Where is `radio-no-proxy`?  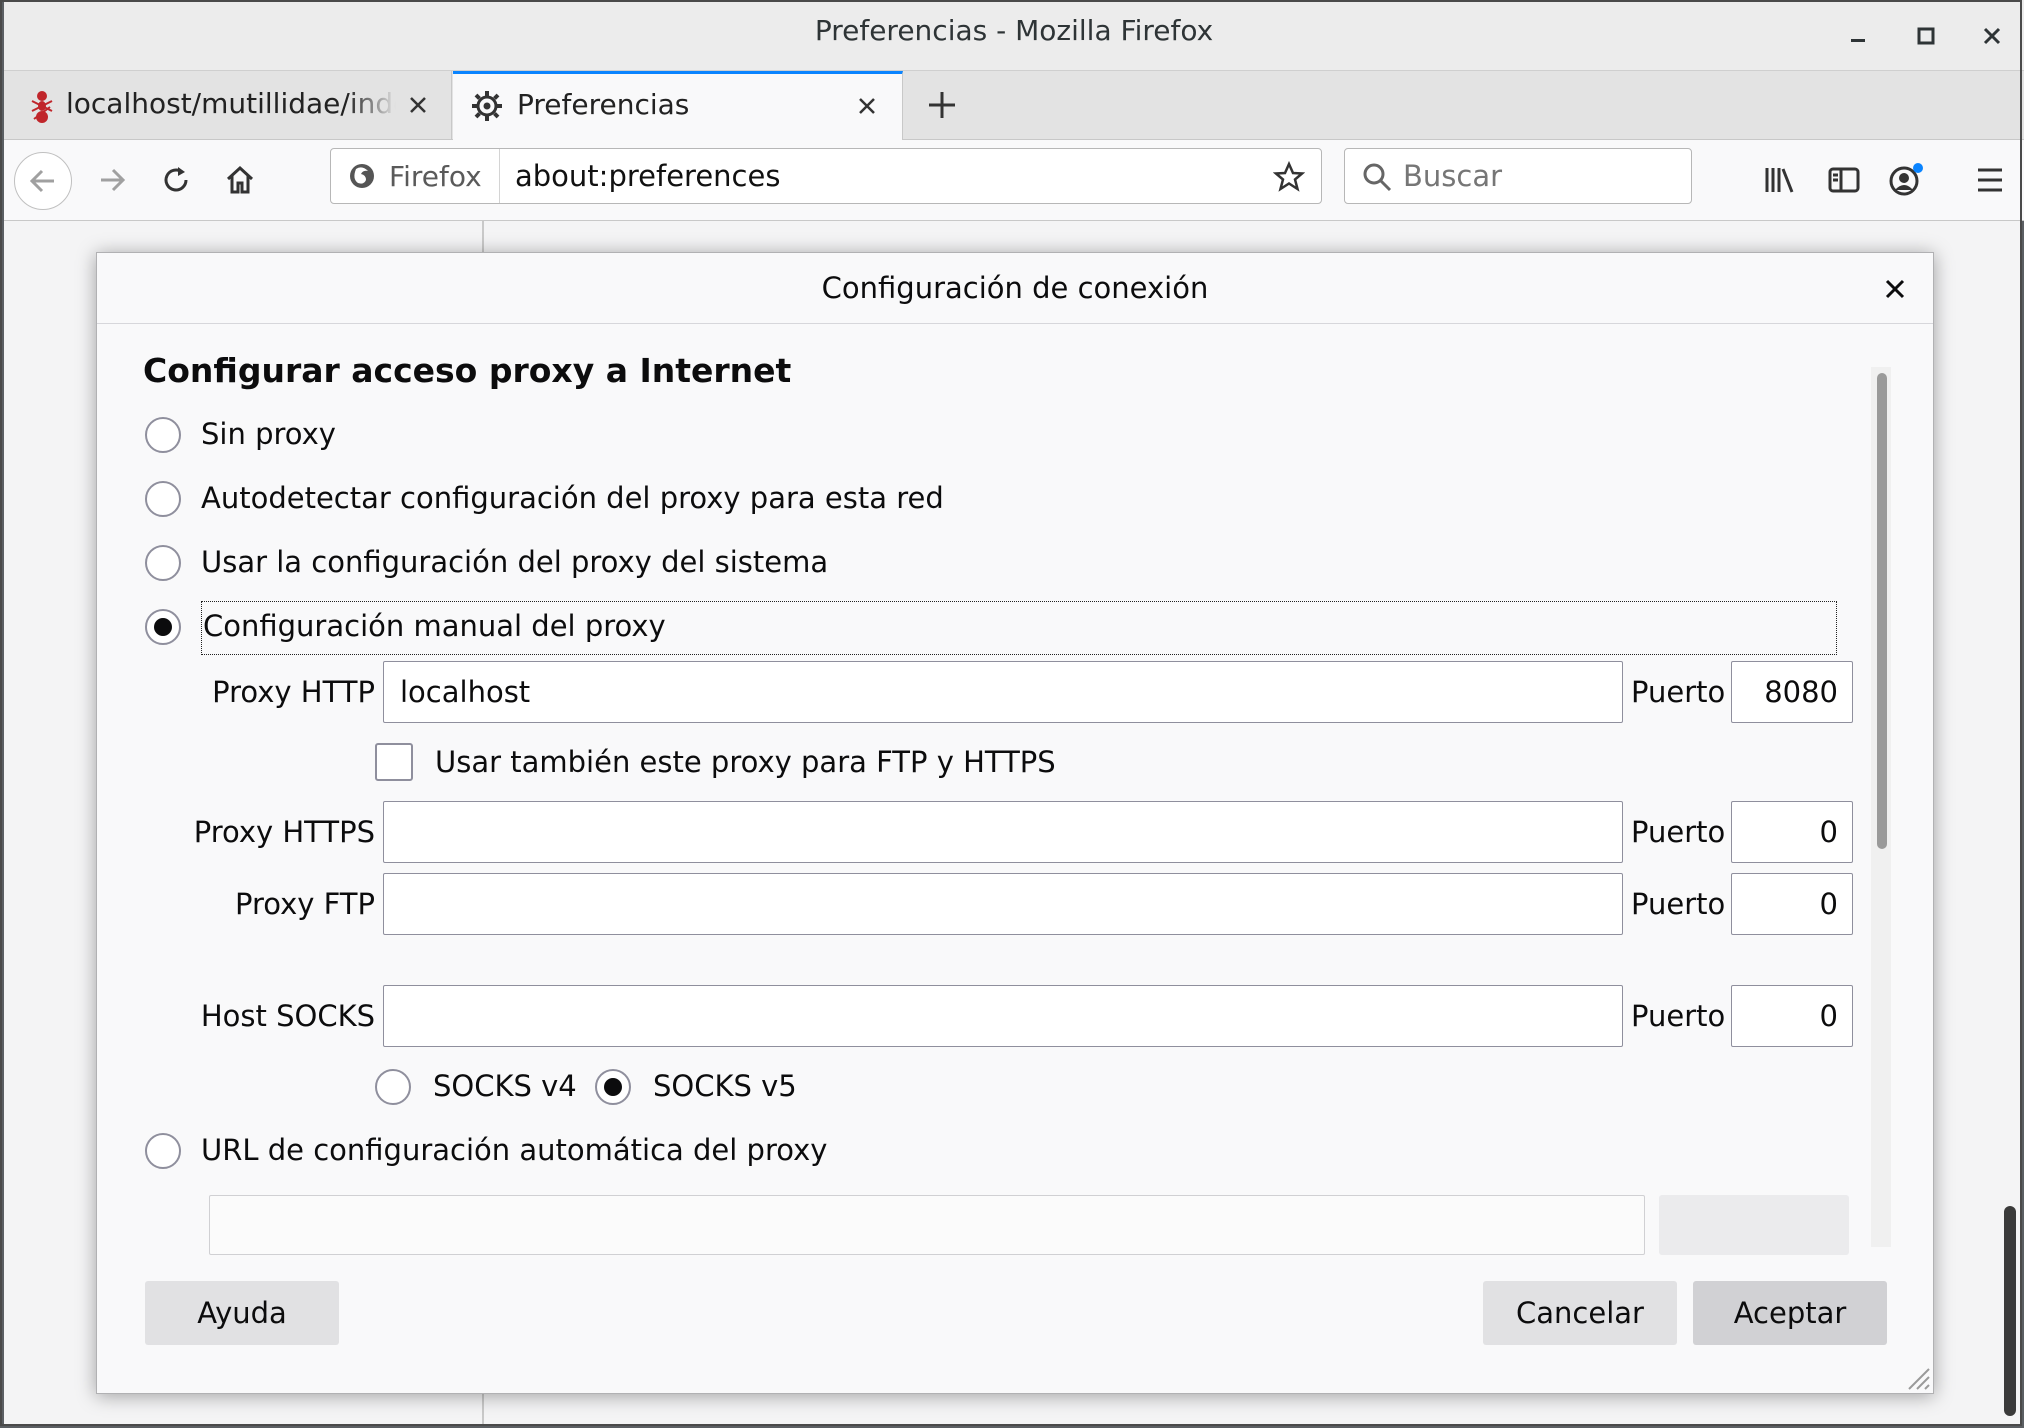 radio-no-proxy is located at coordinates (163, 435).